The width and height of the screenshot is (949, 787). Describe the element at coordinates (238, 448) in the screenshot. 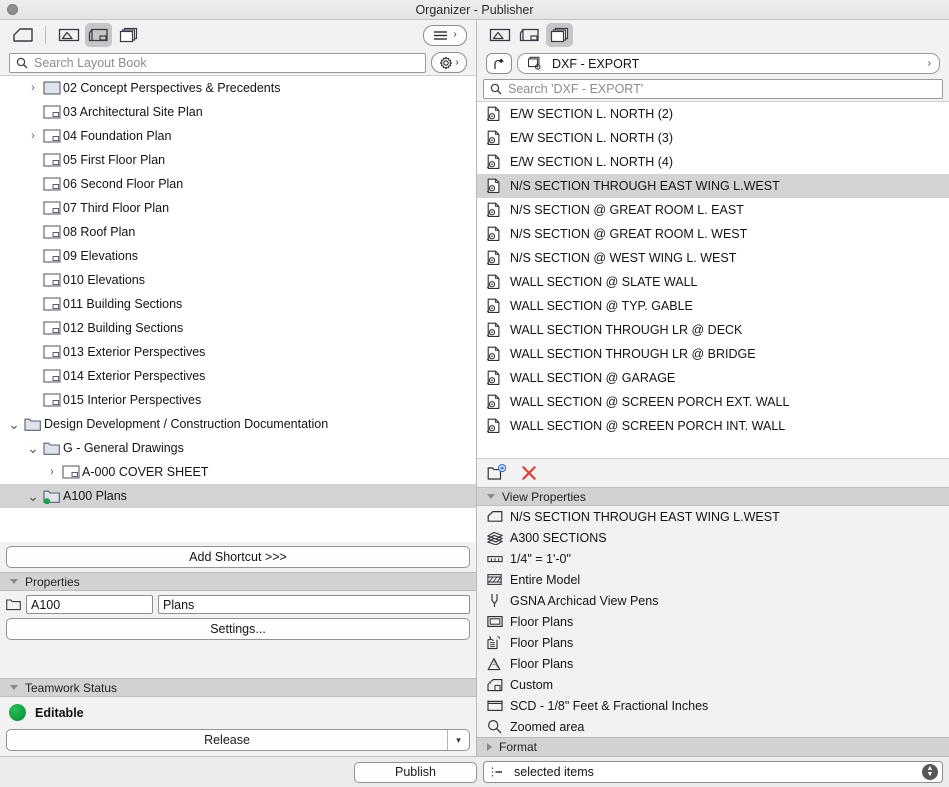

I see `tree-row: ⌄ G - General Drawings` at that location.